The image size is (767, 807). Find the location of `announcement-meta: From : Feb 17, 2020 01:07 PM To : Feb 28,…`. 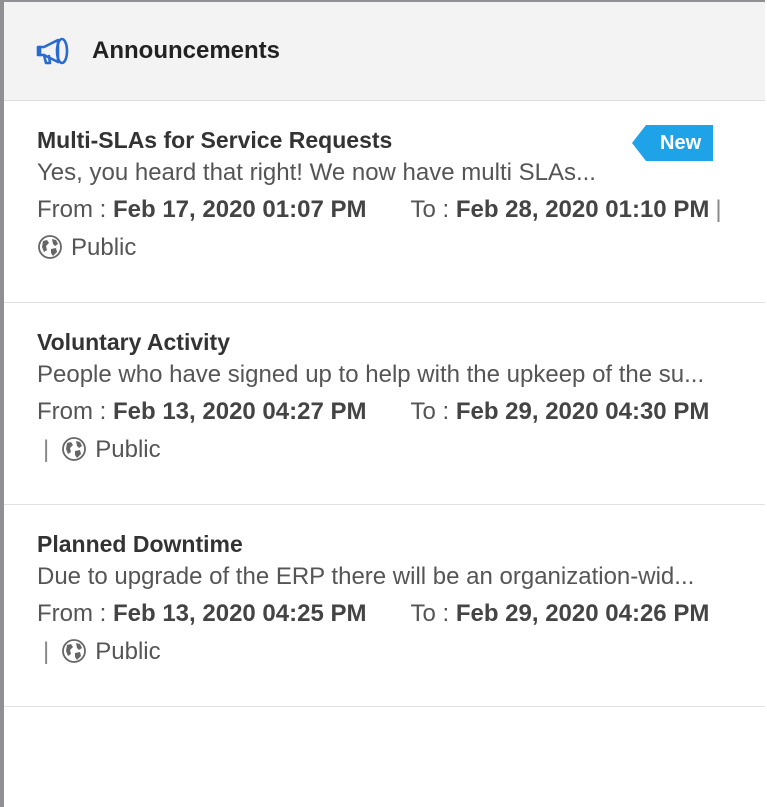

announcement-meta: From : Feb 17, 2020 01:07 PM To : Feb 28,… is located at coordinates (396, 231).